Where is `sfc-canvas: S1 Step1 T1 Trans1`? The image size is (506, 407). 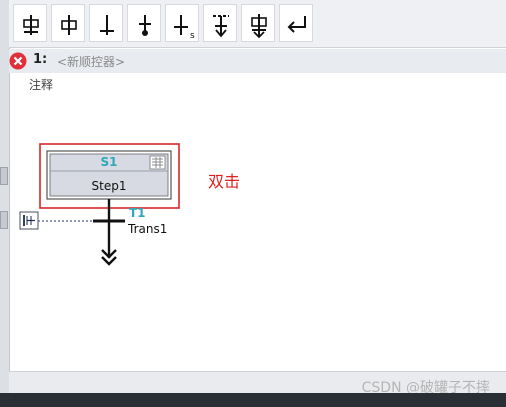
sfc-canvas: S1 Step1 T1 Trans1 is located at coordinates (99, 204).